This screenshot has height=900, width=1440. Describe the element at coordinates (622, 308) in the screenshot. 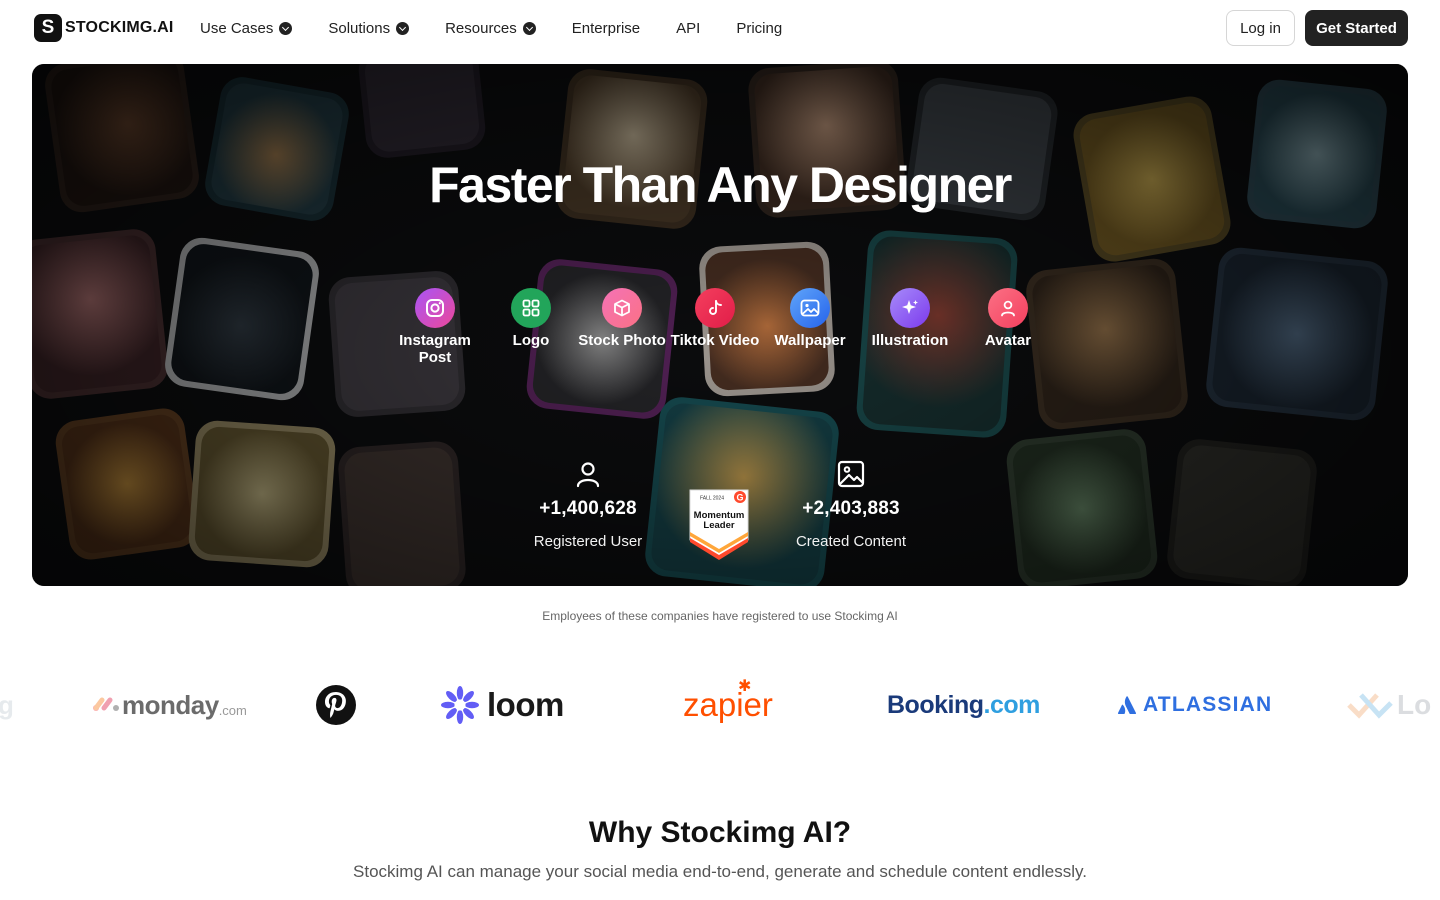

I see `box-icon` at that location.